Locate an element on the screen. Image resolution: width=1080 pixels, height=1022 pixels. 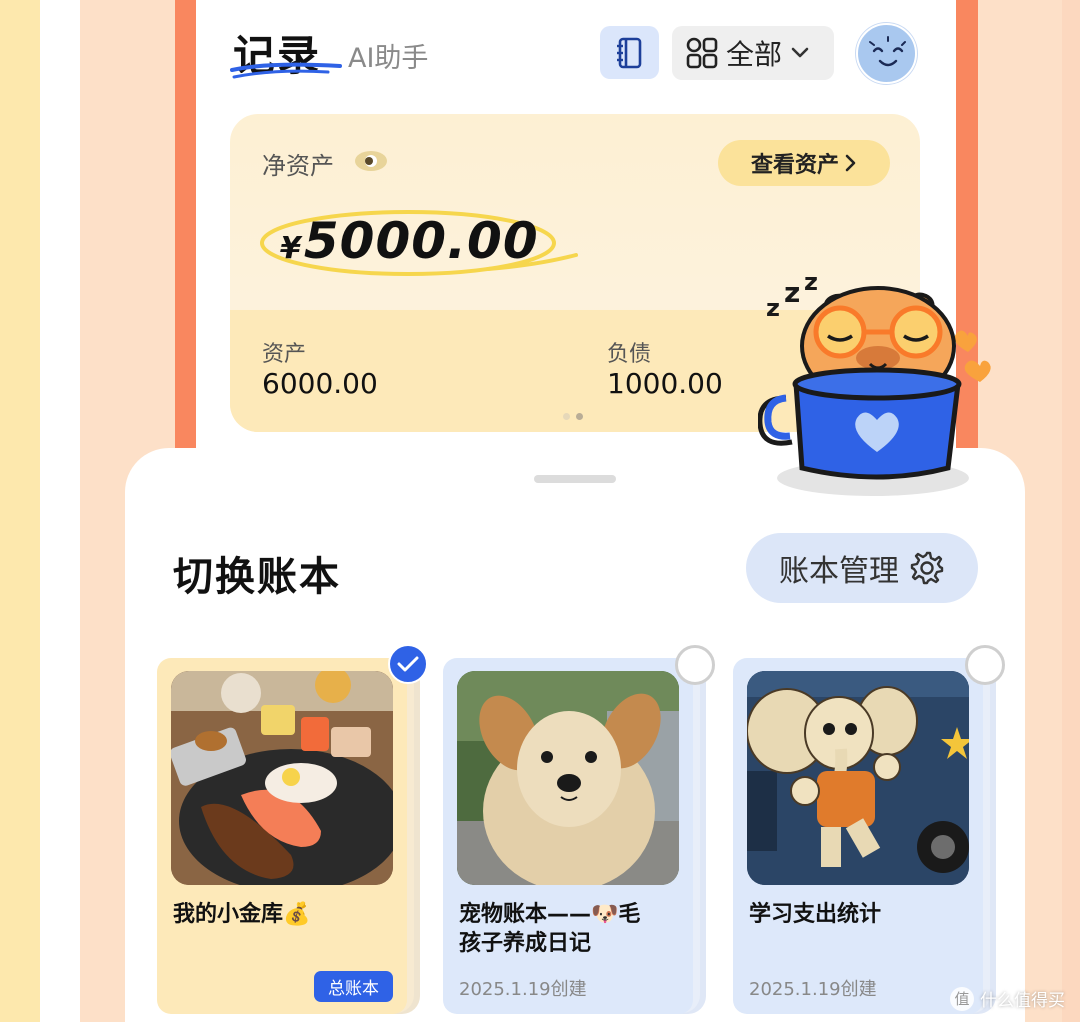
pagination-dot-active is located at coordinates (579, 416).